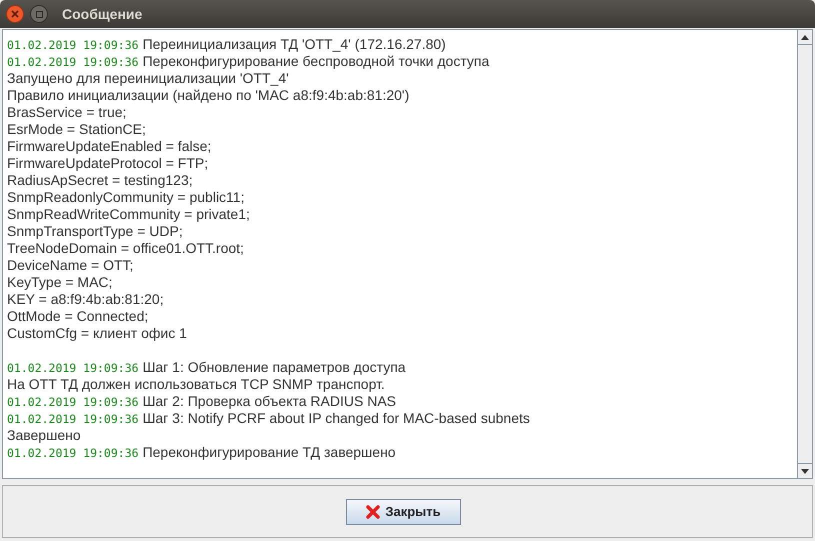  Describe the element at coordinates (208, 95) in the screenshot. I see `log-message: Правило инициализации (найдено по 'MAC a8:f9:4b:ab:81:20')` at that location.